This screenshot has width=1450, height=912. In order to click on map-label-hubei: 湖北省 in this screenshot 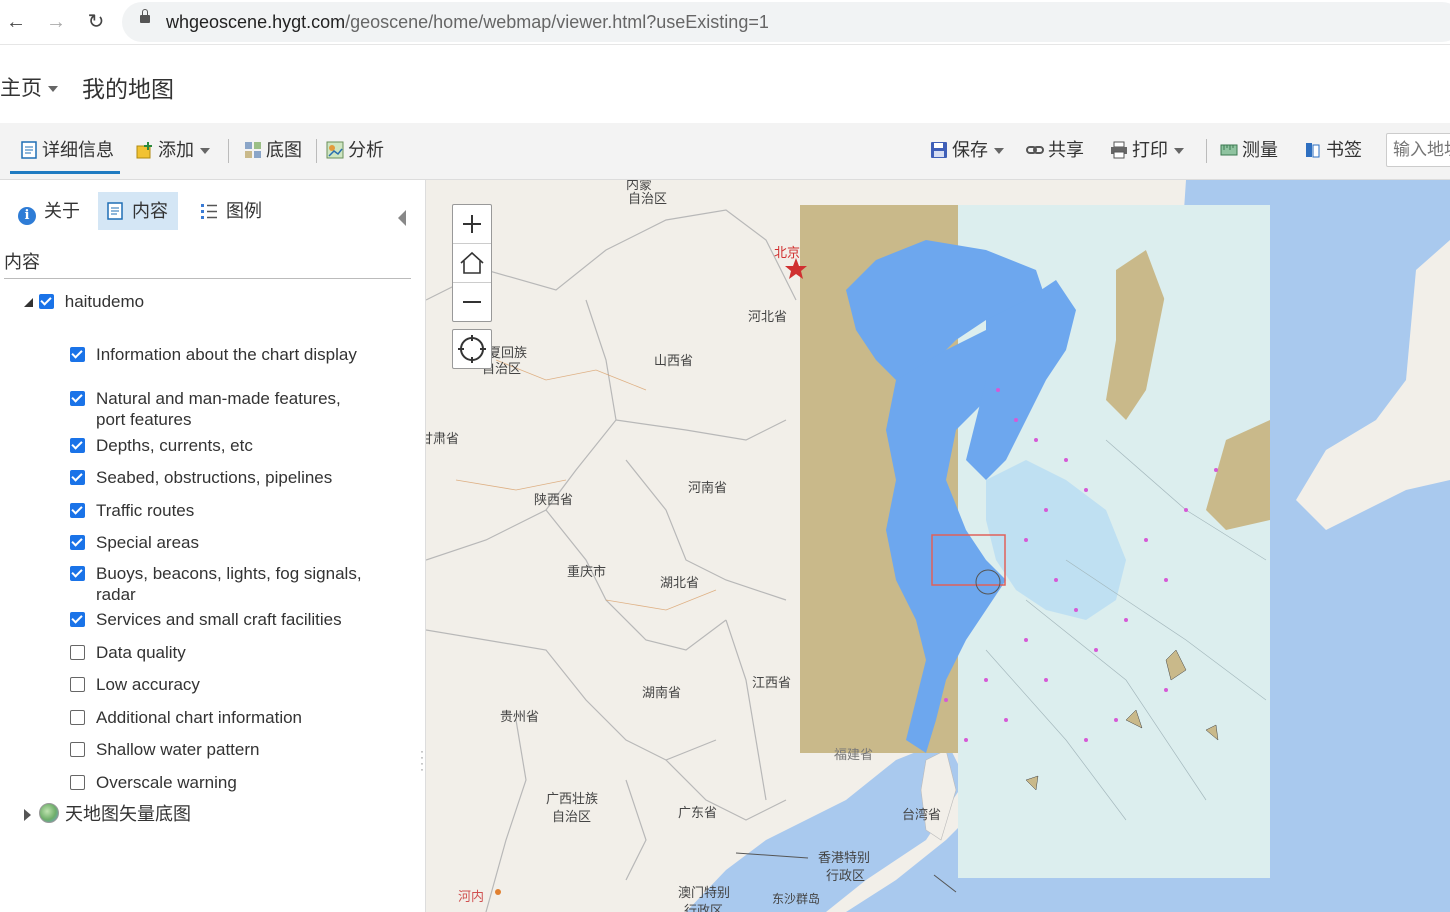, I will do `click(680, 583)`.